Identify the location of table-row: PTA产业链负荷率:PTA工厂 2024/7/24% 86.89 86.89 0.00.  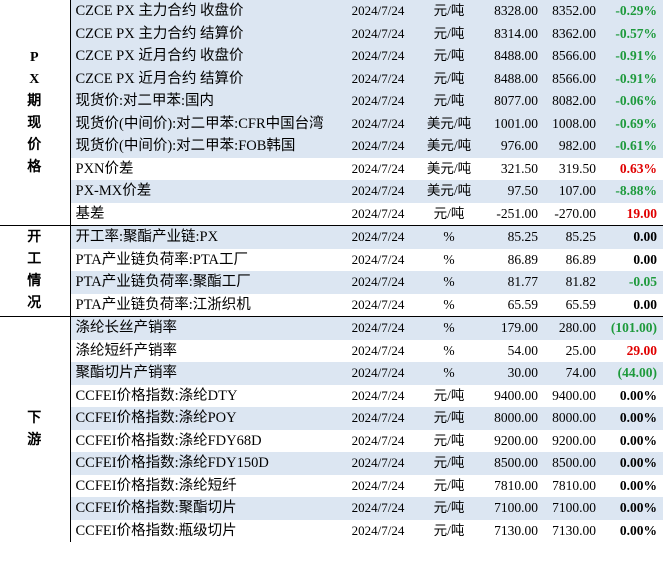
(331, 260).